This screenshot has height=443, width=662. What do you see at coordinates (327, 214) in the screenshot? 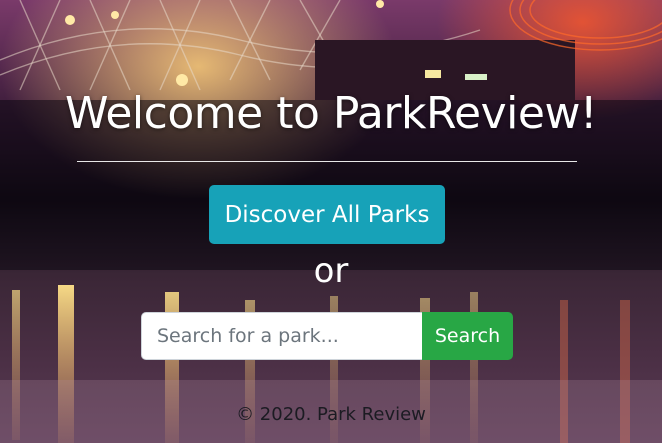
I see `discover-all-parks-button: Discover All Parks` at bounding box center [327, 214].